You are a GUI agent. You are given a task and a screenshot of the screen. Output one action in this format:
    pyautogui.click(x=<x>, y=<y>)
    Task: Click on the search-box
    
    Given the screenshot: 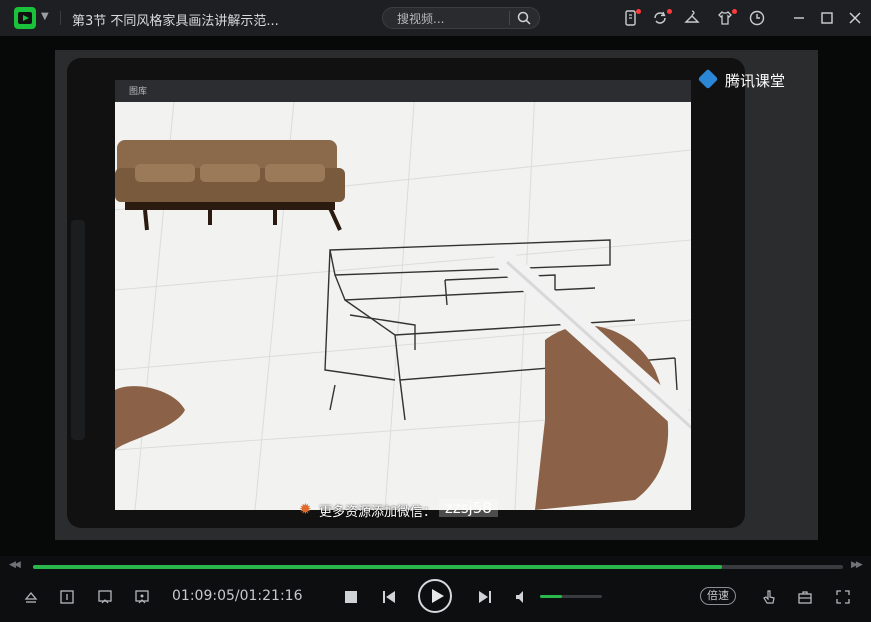 What is the action you would take?
    pyautogui.click(x=461, y=18)
    